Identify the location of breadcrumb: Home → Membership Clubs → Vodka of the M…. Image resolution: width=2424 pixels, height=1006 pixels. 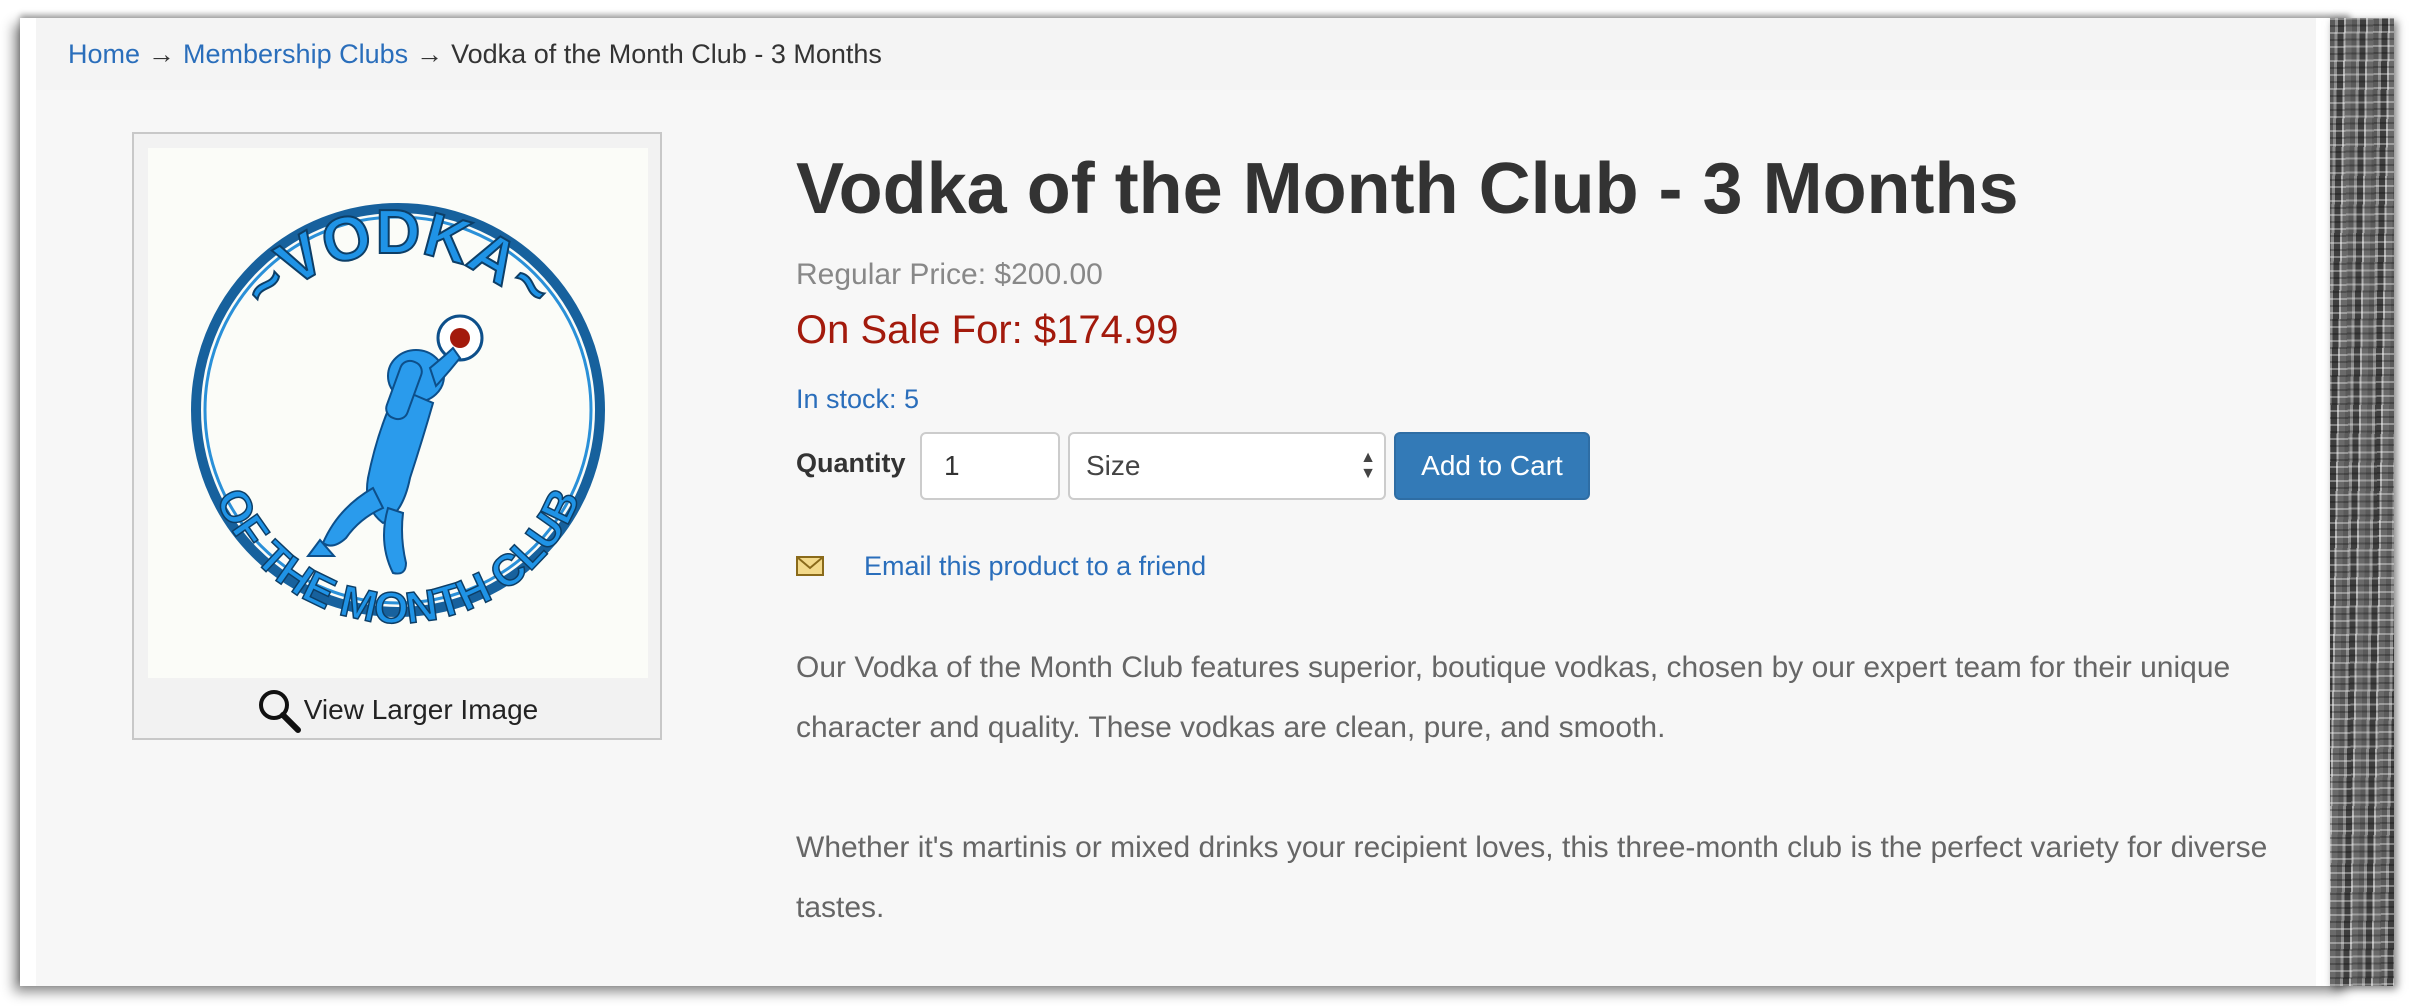
(1176, 54).